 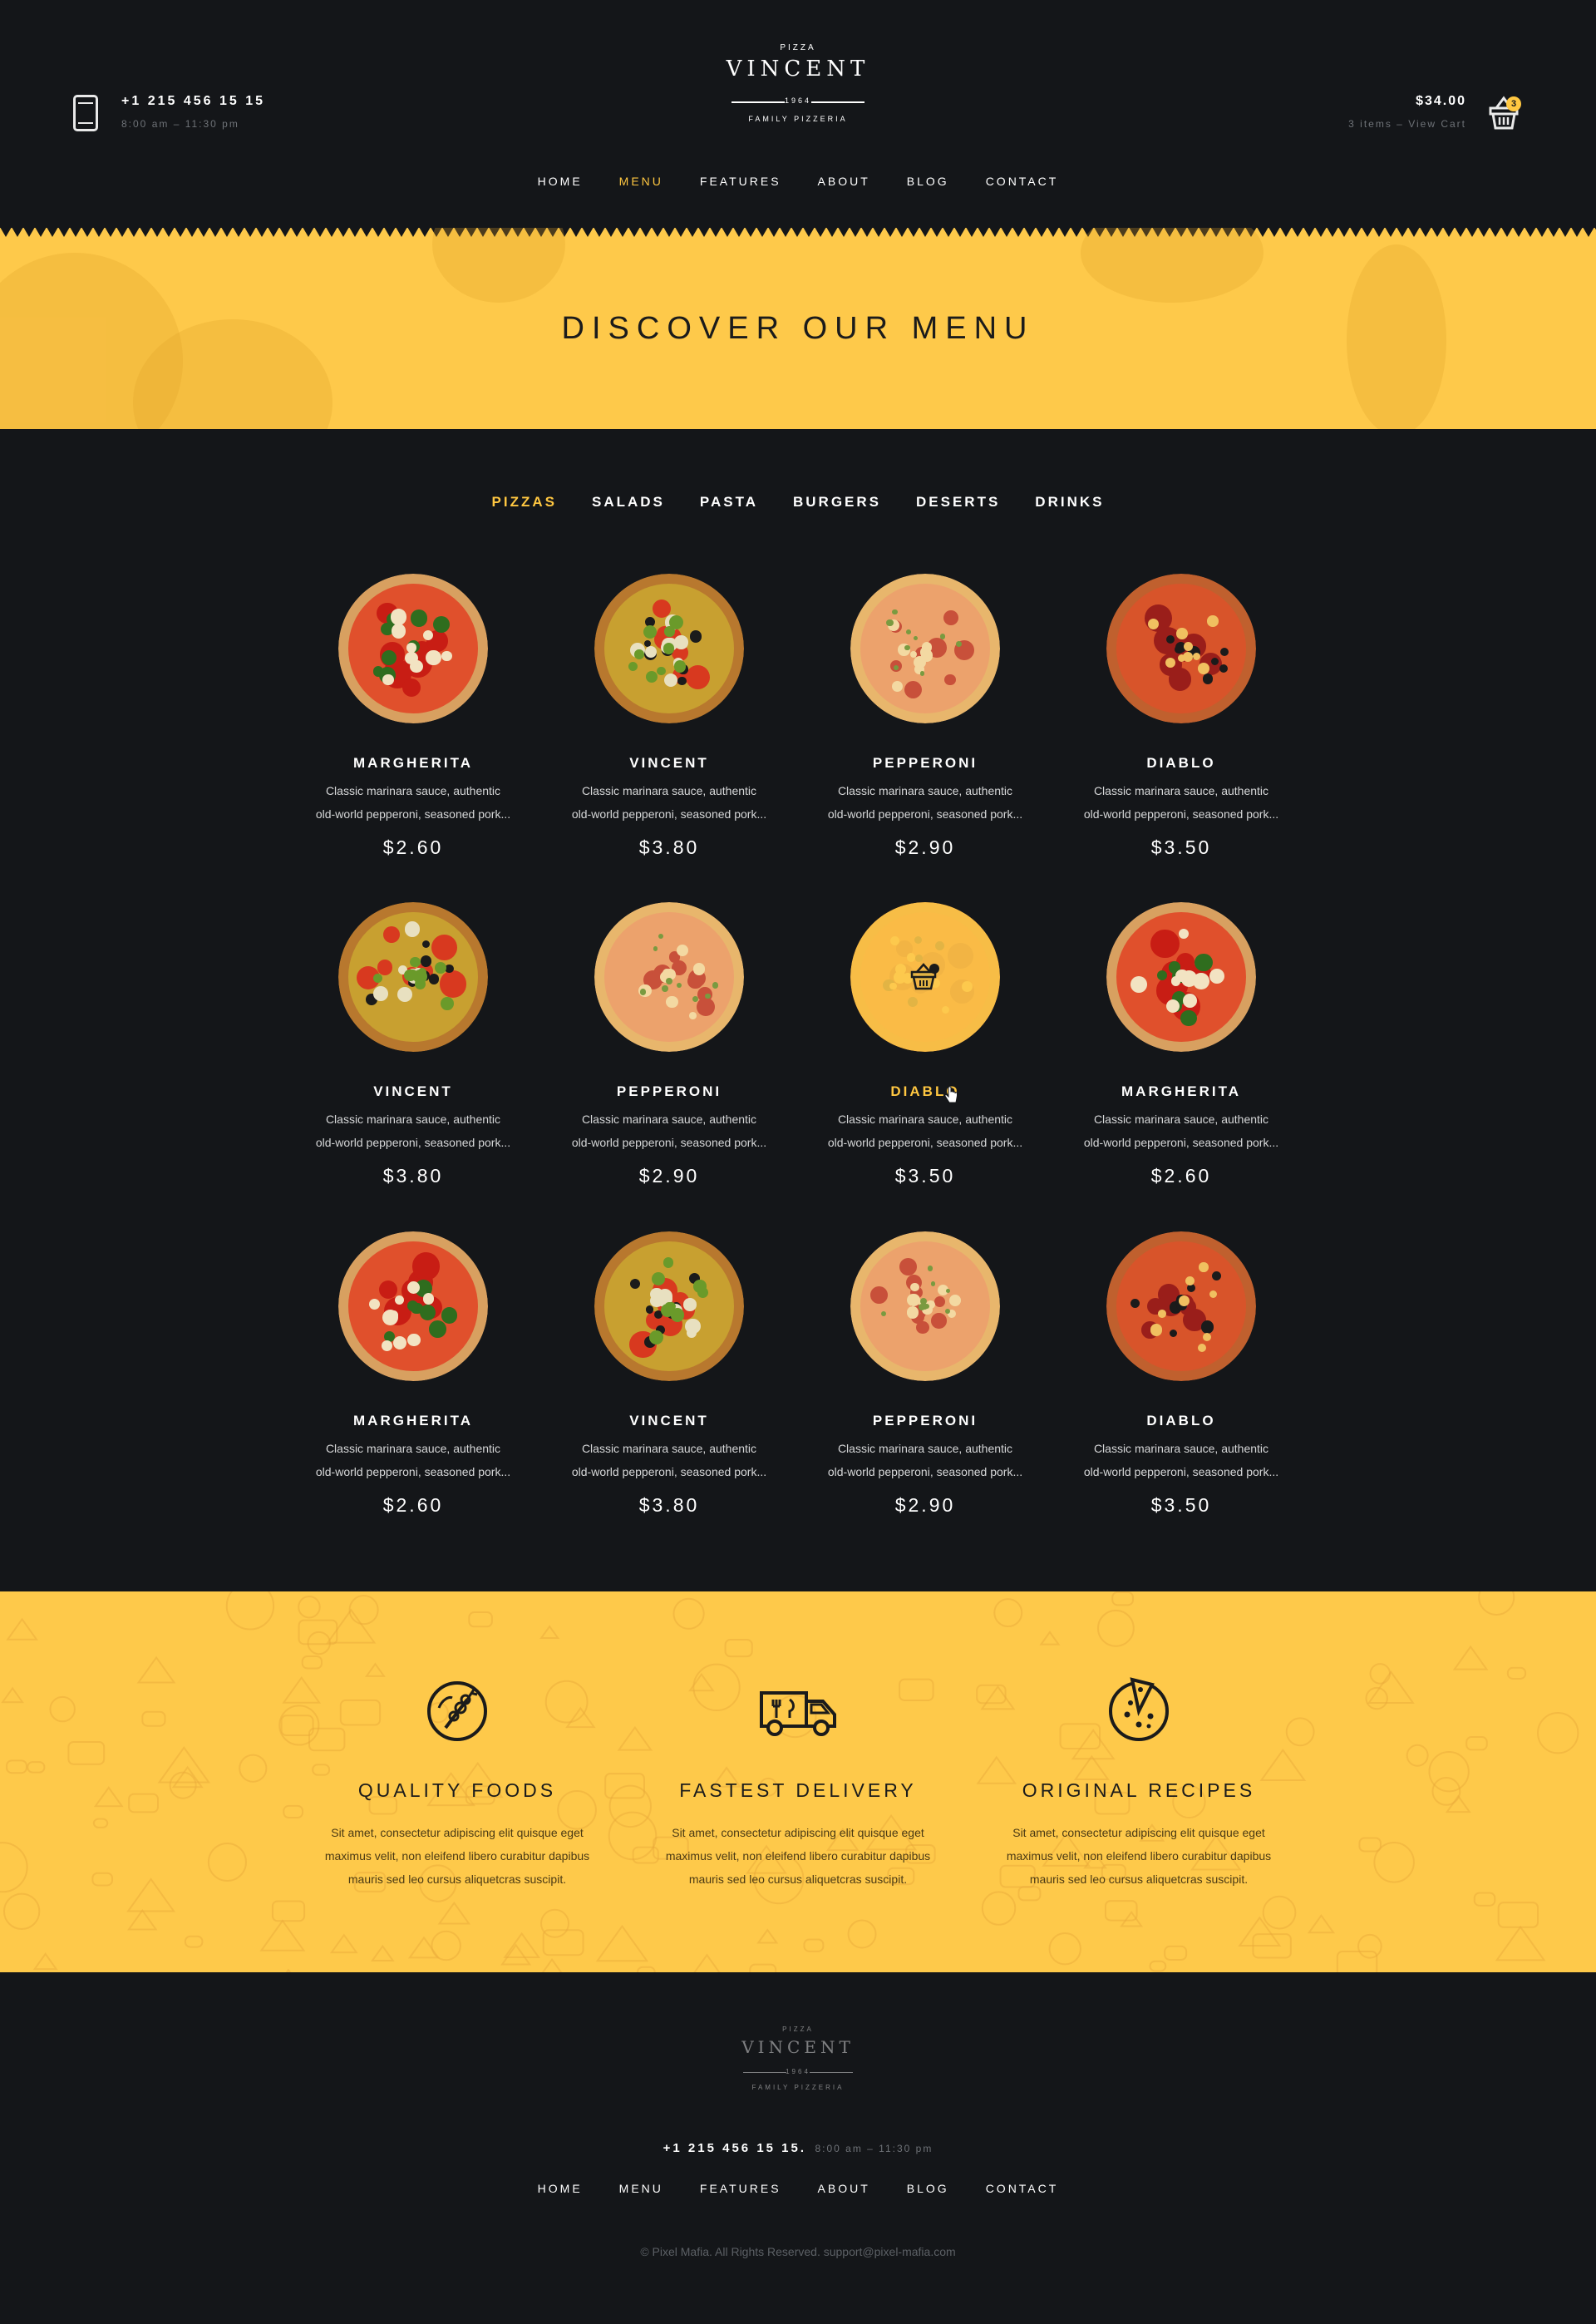 I want to click on header-phone: +1 215 456 15 15, so click(x=193, y=102).